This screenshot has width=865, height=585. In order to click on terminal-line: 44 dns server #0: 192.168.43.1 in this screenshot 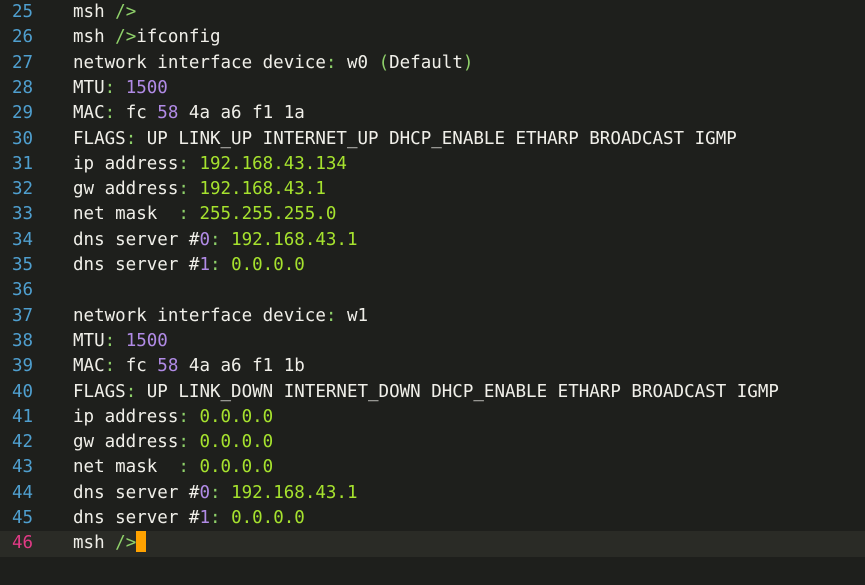, I will do `click(432, 493)`.